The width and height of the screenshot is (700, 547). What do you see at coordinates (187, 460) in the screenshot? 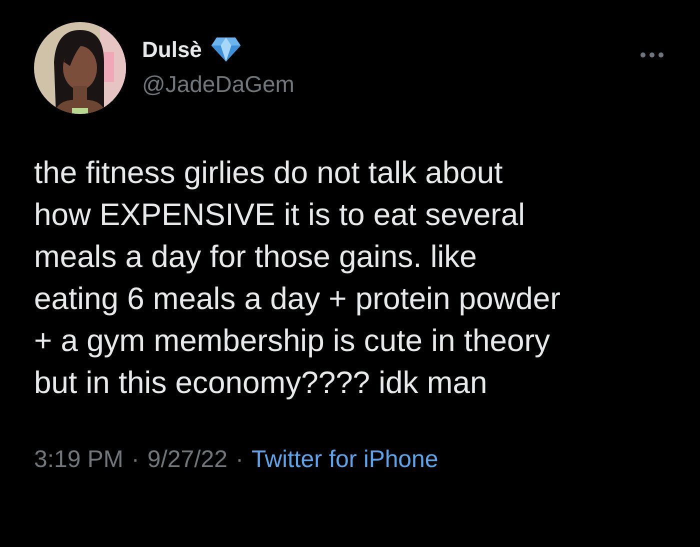
I see `tweet-date: 9/27/22` at bounding box center [187, 460].